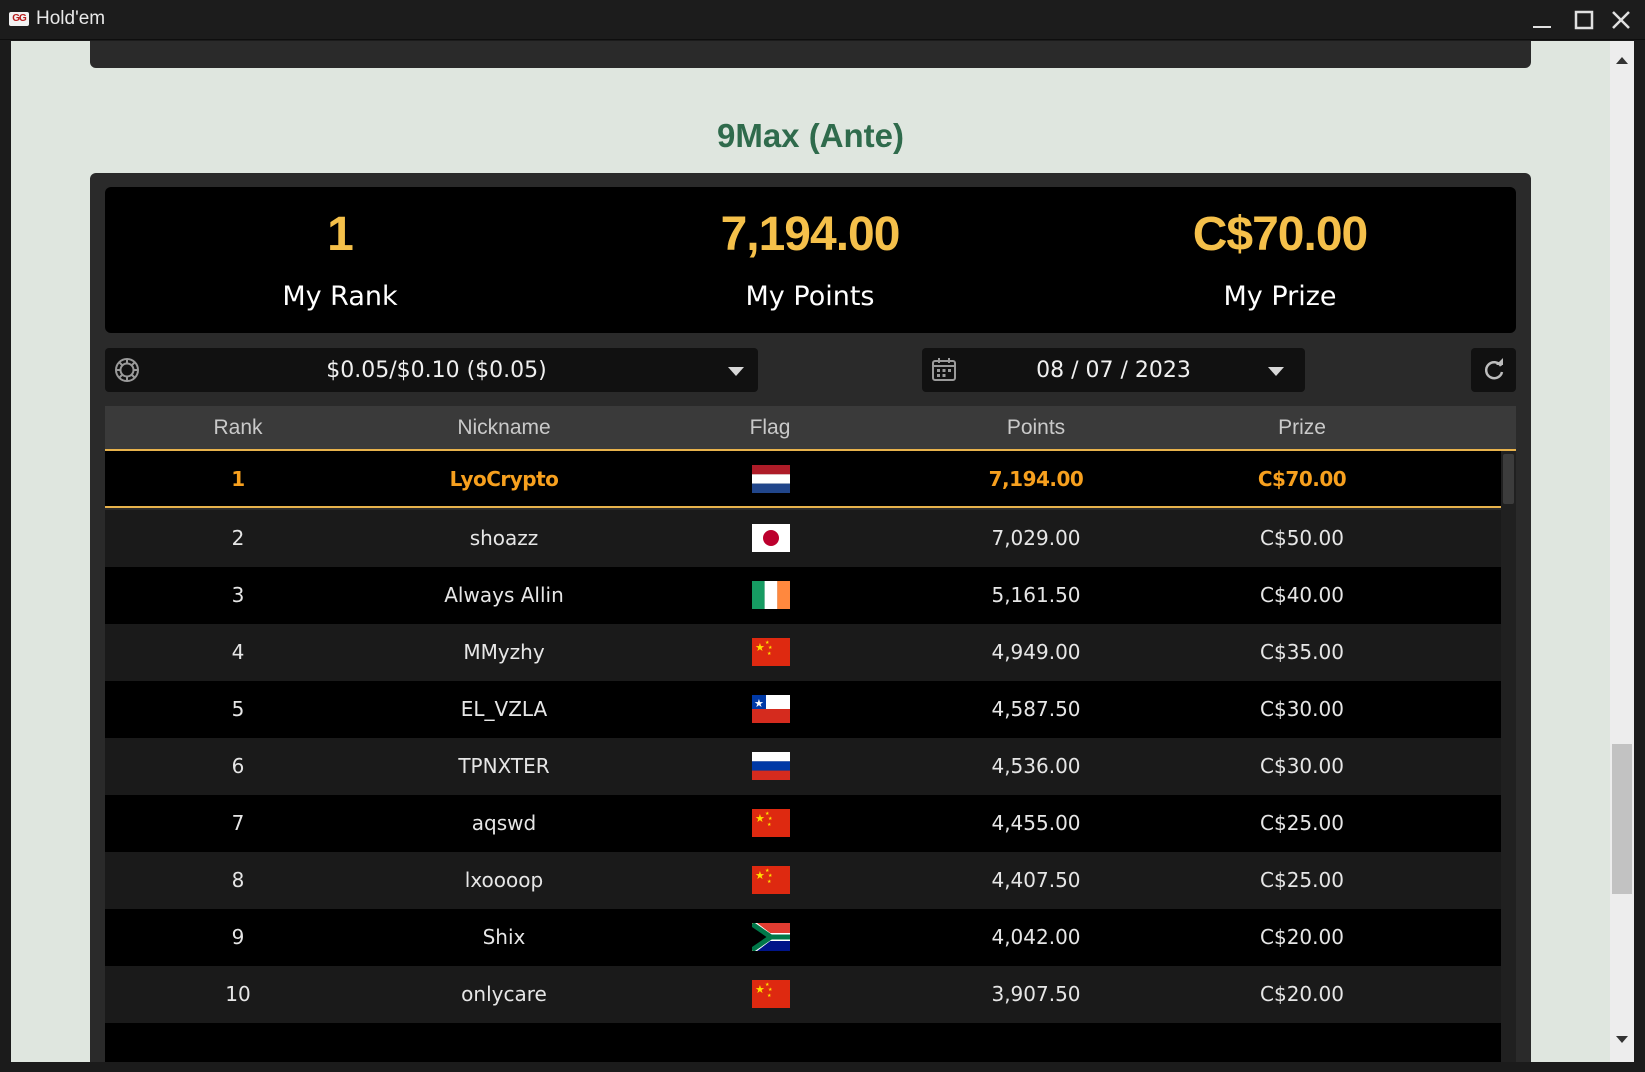  Describe the element at coordinates (803, 880) in the screenshot. I see `table-row: 8 lxoooop ★ ★ ★ ★ 4,407.50 C$25.00` at that location.